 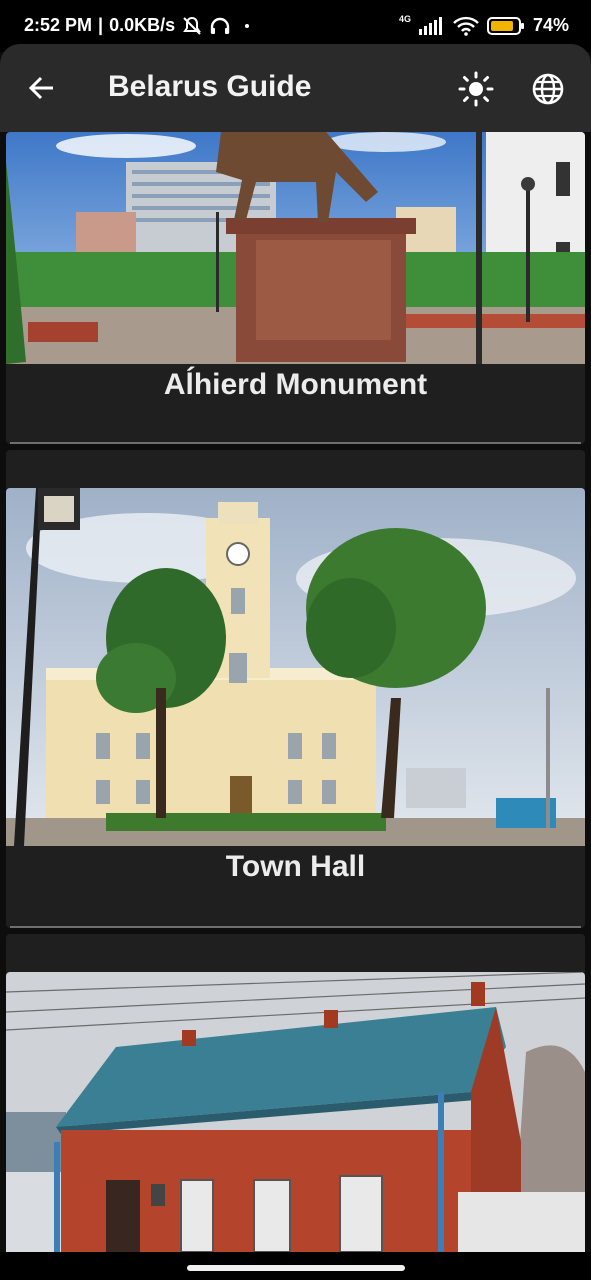 I want to click on back-button, so click(x=42, y=88).